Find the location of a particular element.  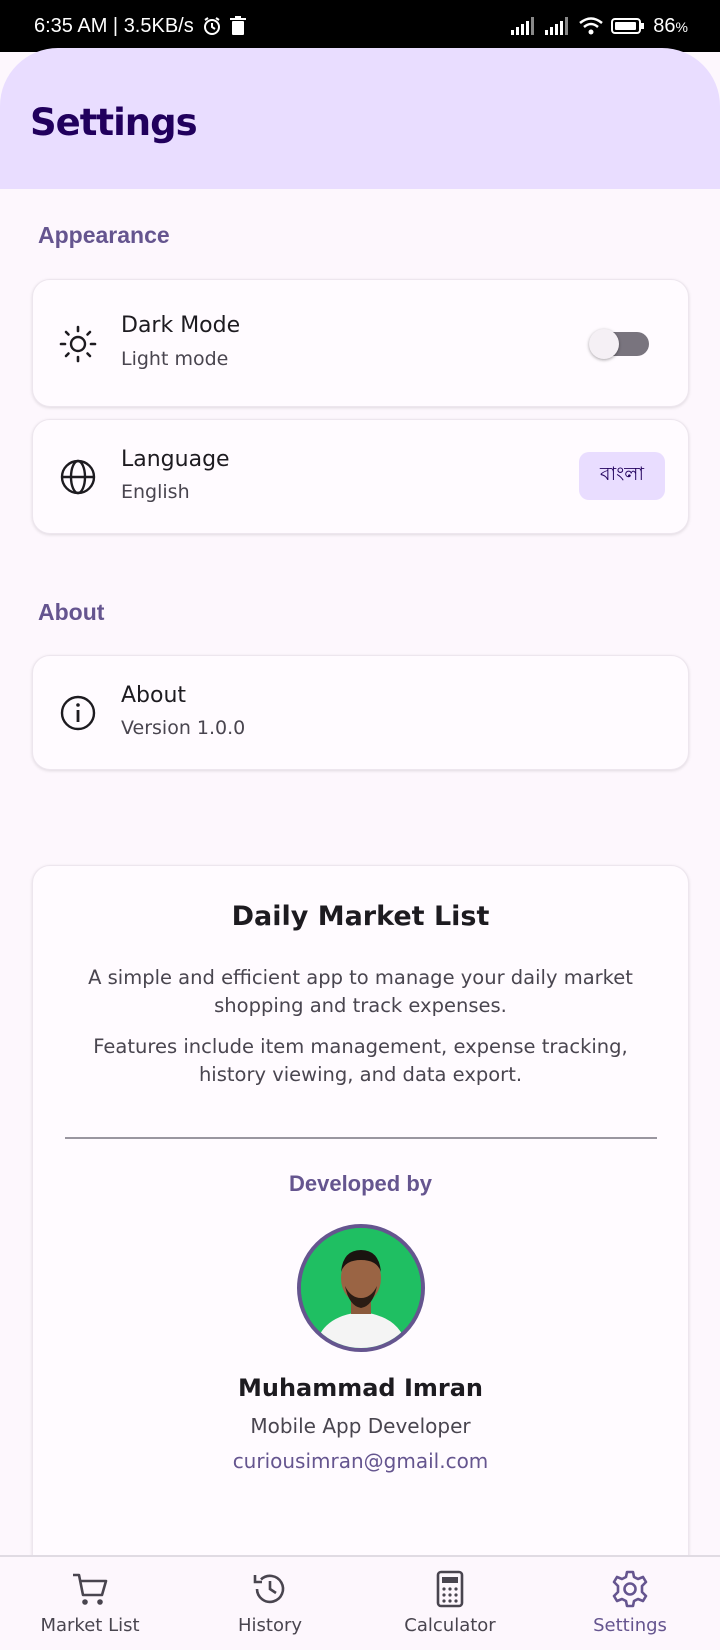

status-left: 6:35 AM | 3.5KB/s is located at coordinates (140, 26).